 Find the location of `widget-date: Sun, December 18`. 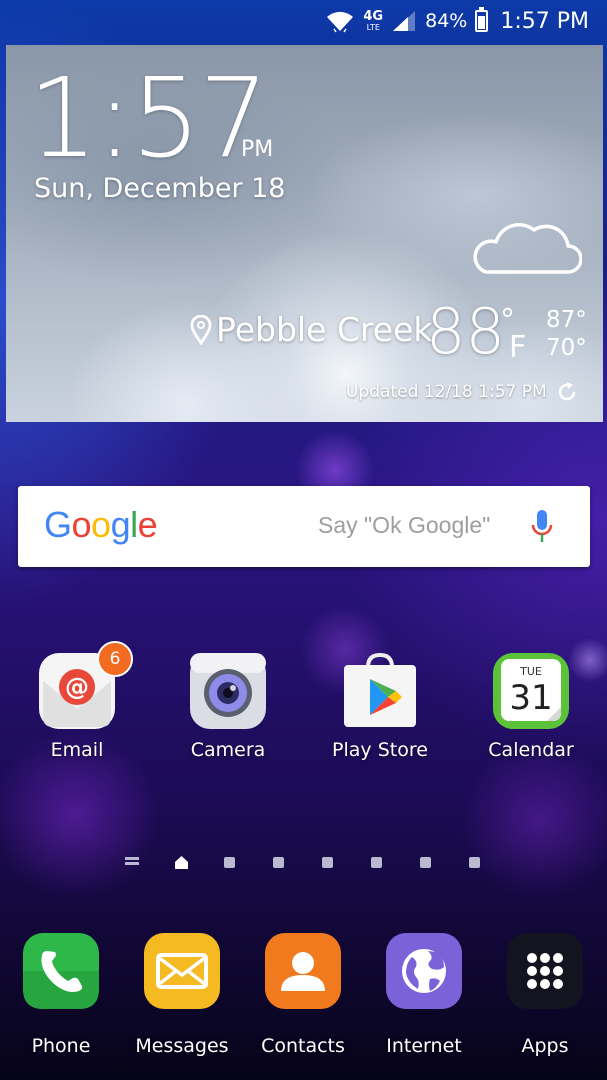

widget-date: Sun, December 18 is located at coordinates (160, 188).